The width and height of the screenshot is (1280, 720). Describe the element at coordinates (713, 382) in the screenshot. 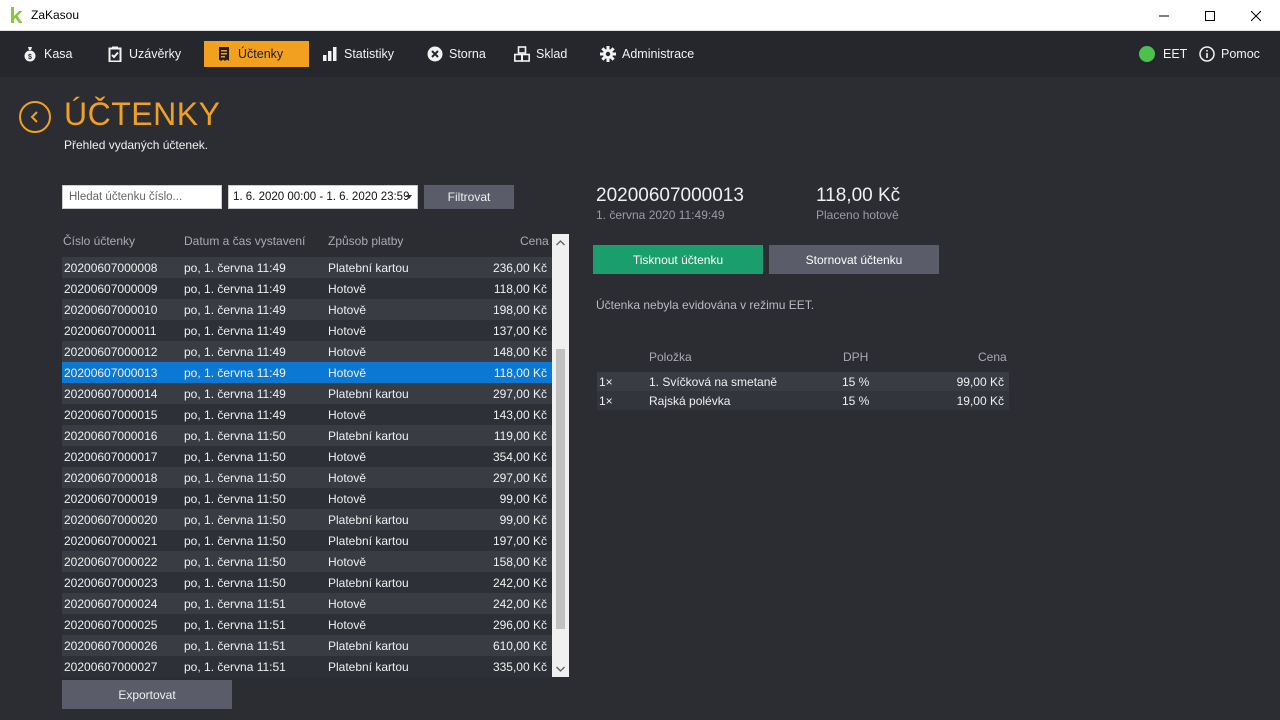

I see `item-name: 1. Svíčková na smetaně` at that location.